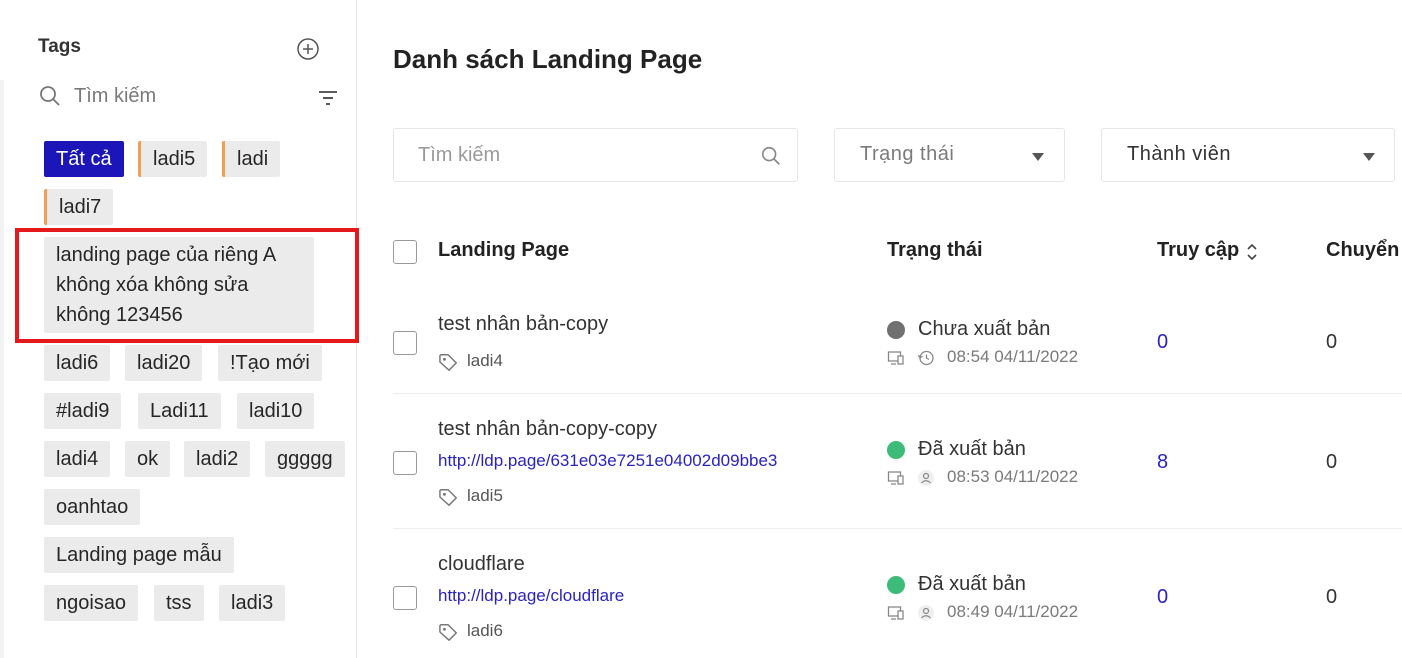 Image resolution: width=1402 pixels, height=658 pixels. Describe the element at coordinates (547, 429) in the screenshot. I see `landing-page-name: test nhân bản-copy-copy` at that location.